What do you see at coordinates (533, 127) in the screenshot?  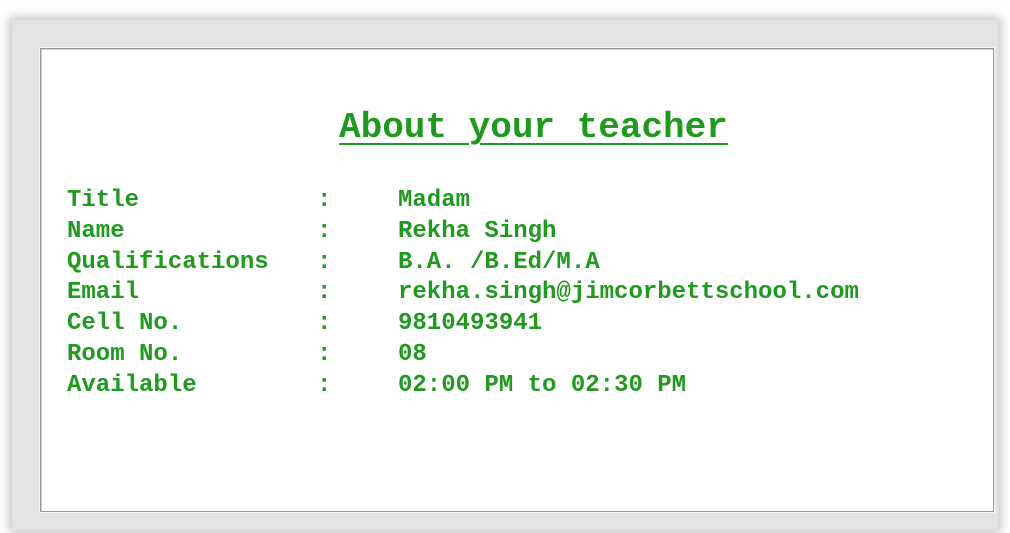 I see `page-title: About your teacher` at bounding box center [533, 127].